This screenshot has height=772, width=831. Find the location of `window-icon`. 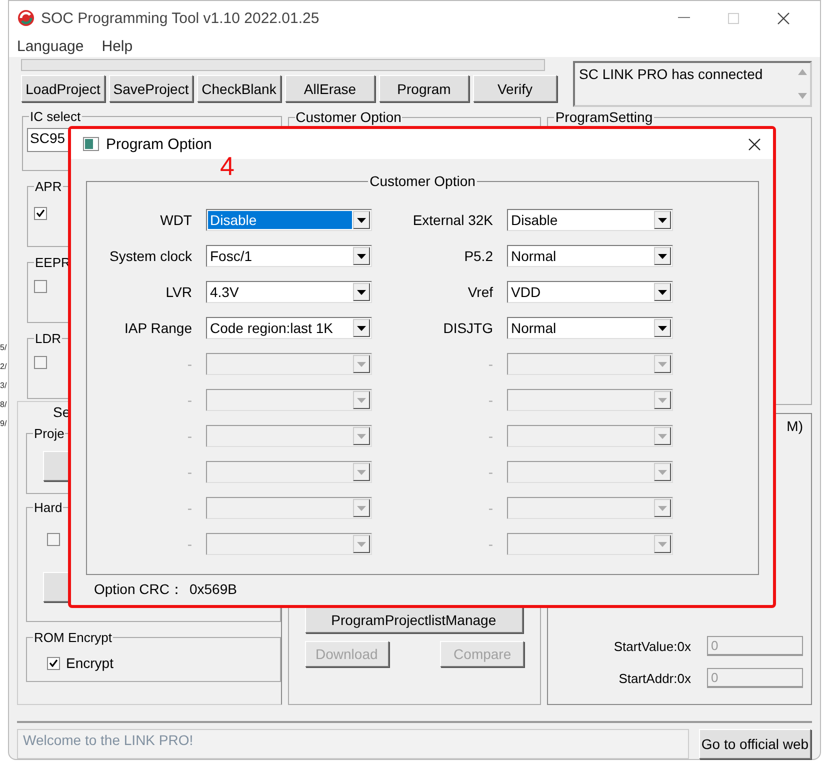

window-icon is located at coordinates (91, 144).